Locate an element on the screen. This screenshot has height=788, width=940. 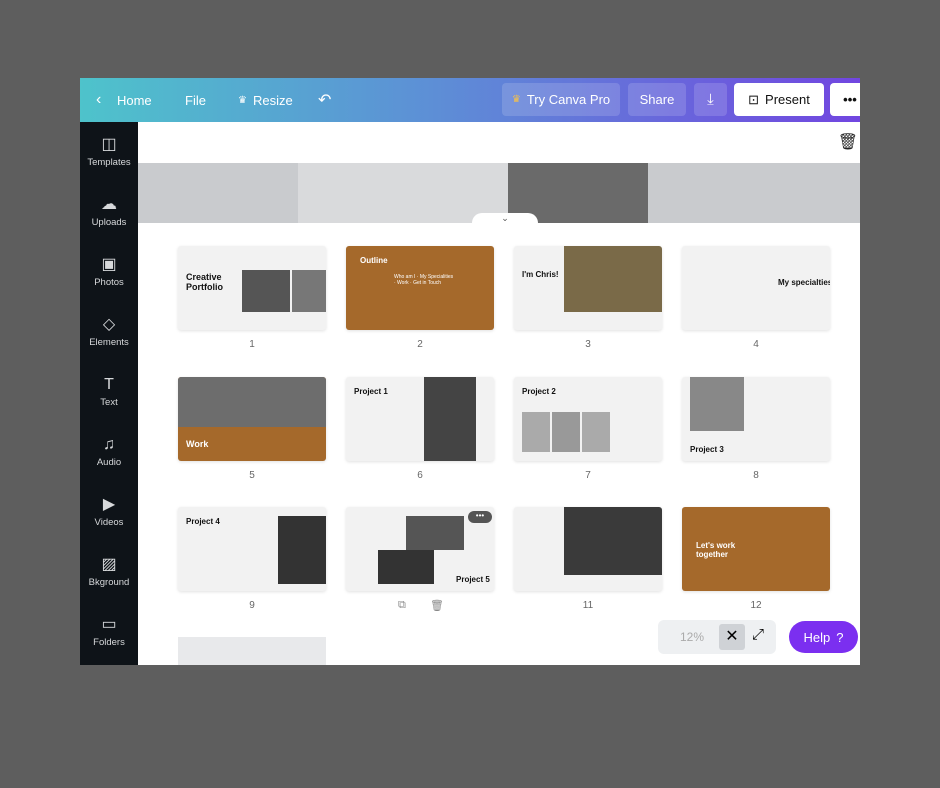
home-button: ‹ Home is located at coordinates (124, 100).